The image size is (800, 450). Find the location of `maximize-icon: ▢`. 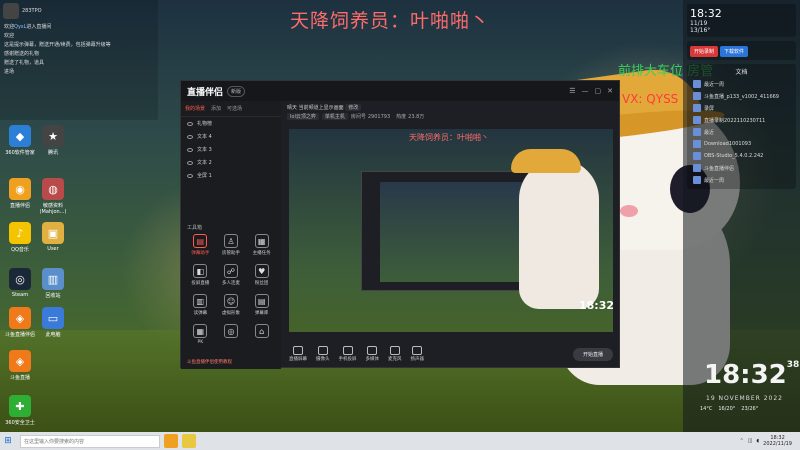

maximize-icon: ▢ is located at coordinates (598, 91).